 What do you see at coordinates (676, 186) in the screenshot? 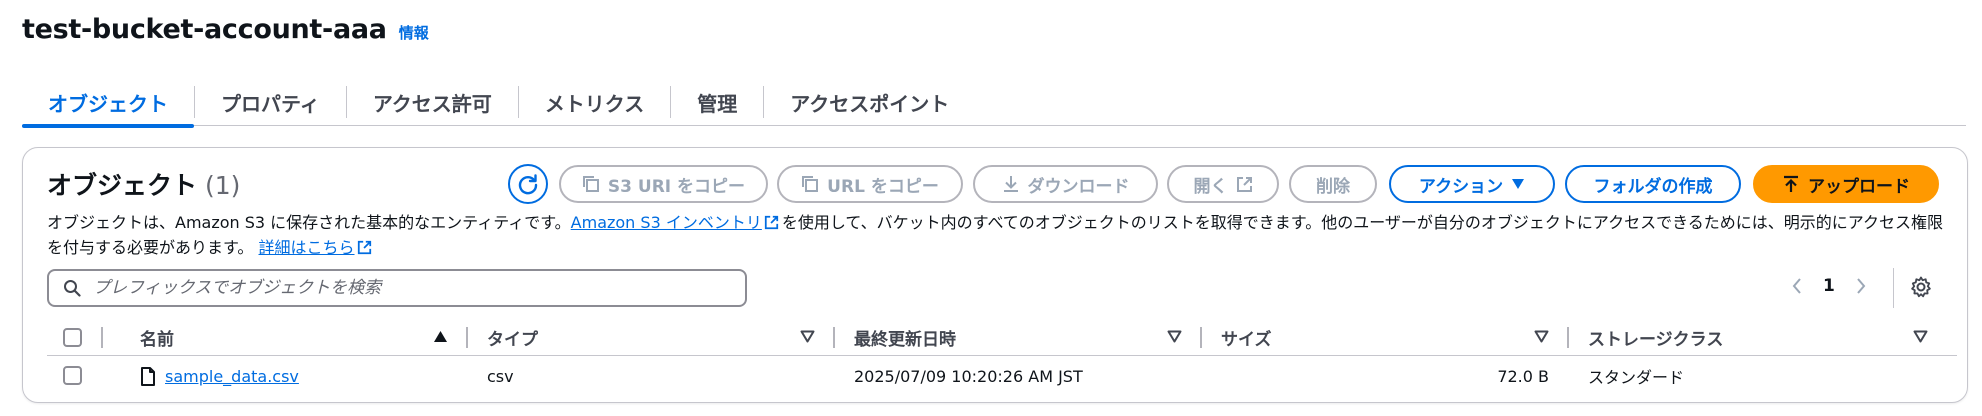
I see `copy-s3-uri-label: S3 URI をコピー` at bounding box center [676, 186].